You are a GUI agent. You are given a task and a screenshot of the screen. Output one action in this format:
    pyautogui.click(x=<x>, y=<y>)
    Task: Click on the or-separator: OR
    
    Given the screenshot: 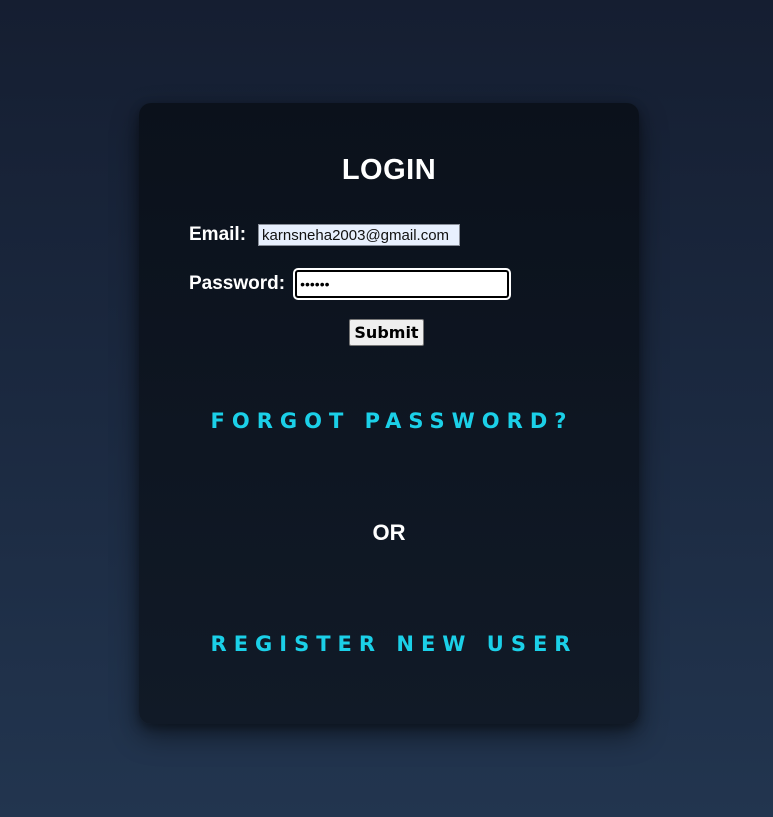 What is the action you would take?
    pyautogui.click(x=389, y=532)
    